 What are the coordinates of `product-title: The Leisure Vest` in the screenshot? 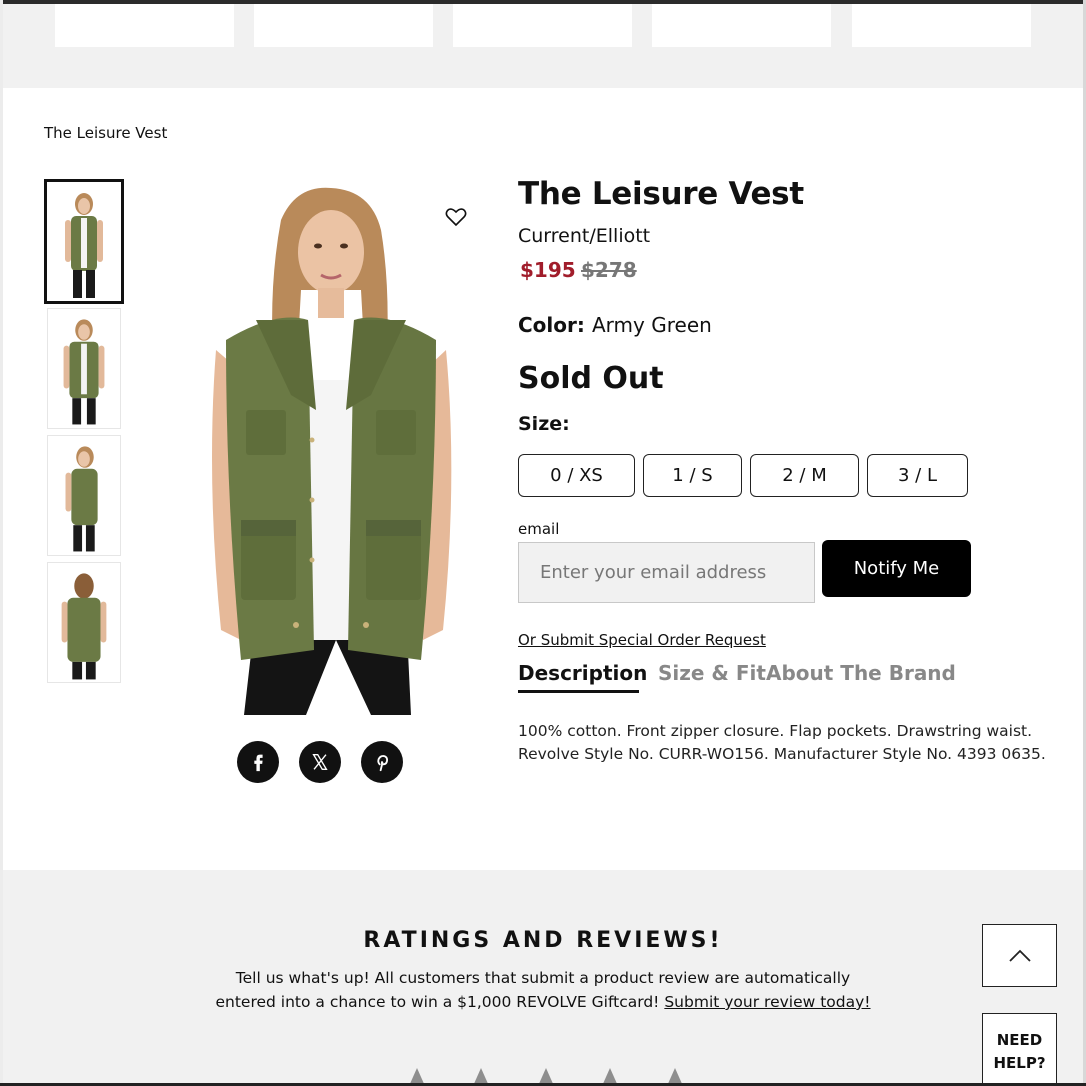 It's located at (661, 194).